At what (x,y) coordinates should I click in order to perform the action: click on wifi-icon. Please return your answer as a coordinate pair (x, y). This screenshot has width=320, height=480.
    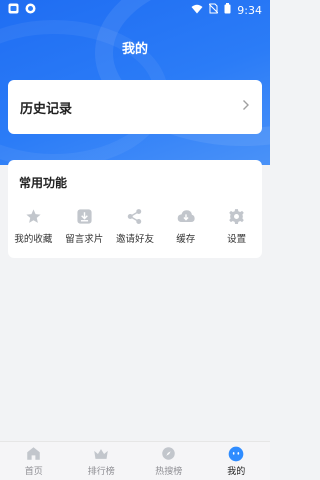
    Looking at the image, I should click on (197, 10).